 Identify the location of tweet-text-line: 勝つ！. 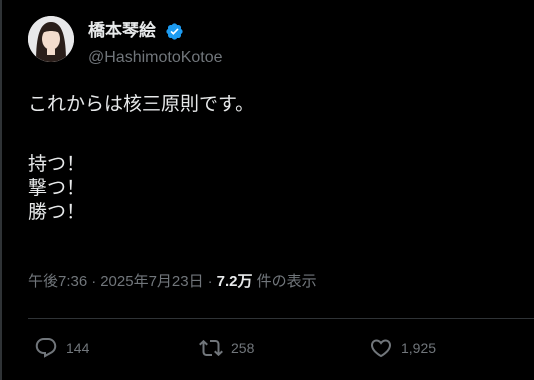
(57, 212).